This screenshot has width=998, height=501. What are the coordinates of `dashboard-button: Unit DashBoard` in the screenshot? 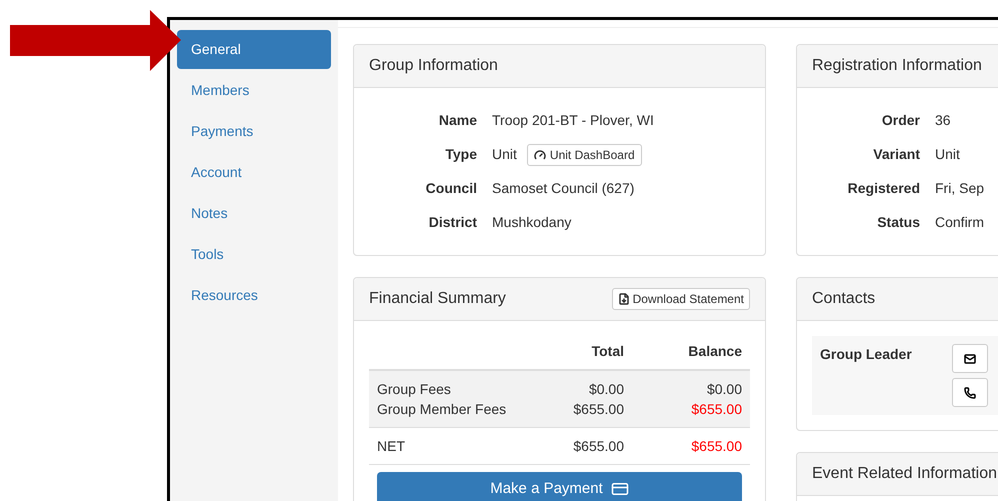 It's located at (584, 155).